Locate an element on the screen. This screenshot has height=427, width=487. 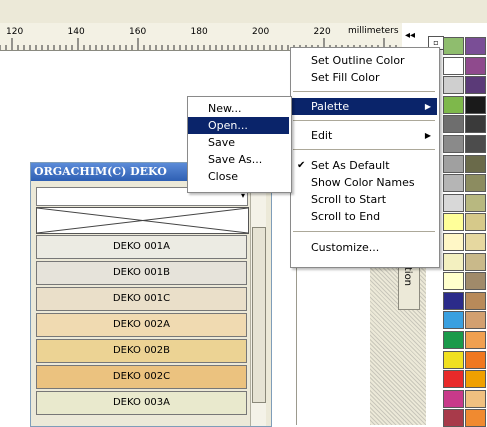
ruler-tick-label: 120 is located at coordinates (15, 32).